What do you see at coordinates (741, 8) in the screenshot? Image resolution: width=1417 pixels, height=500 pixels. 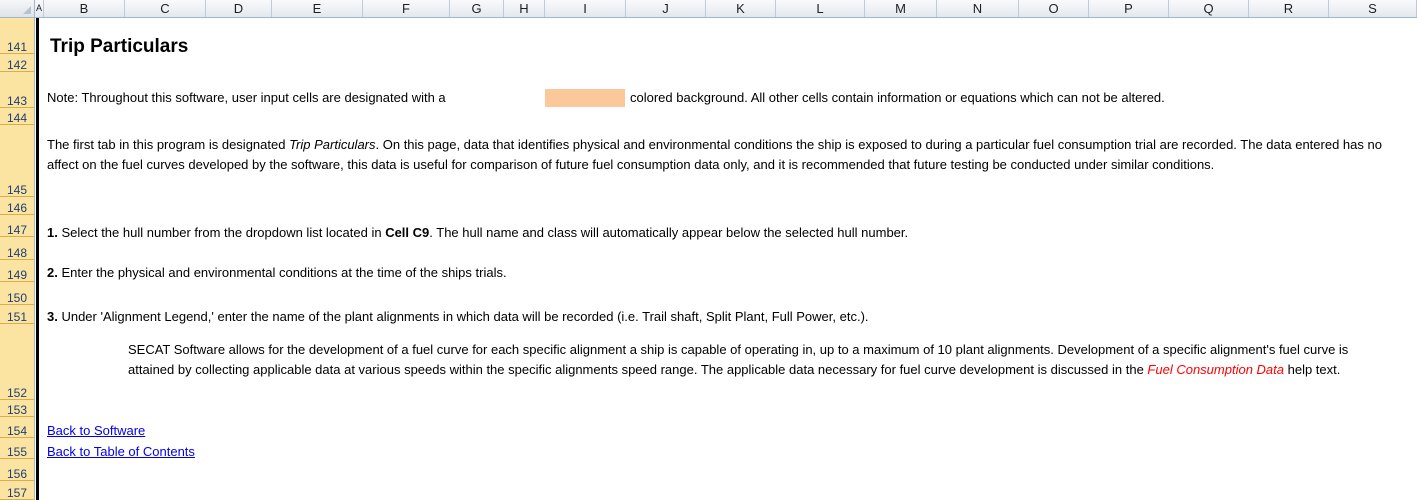 I see `column-header-K: K` at bounding box center [741, 8].